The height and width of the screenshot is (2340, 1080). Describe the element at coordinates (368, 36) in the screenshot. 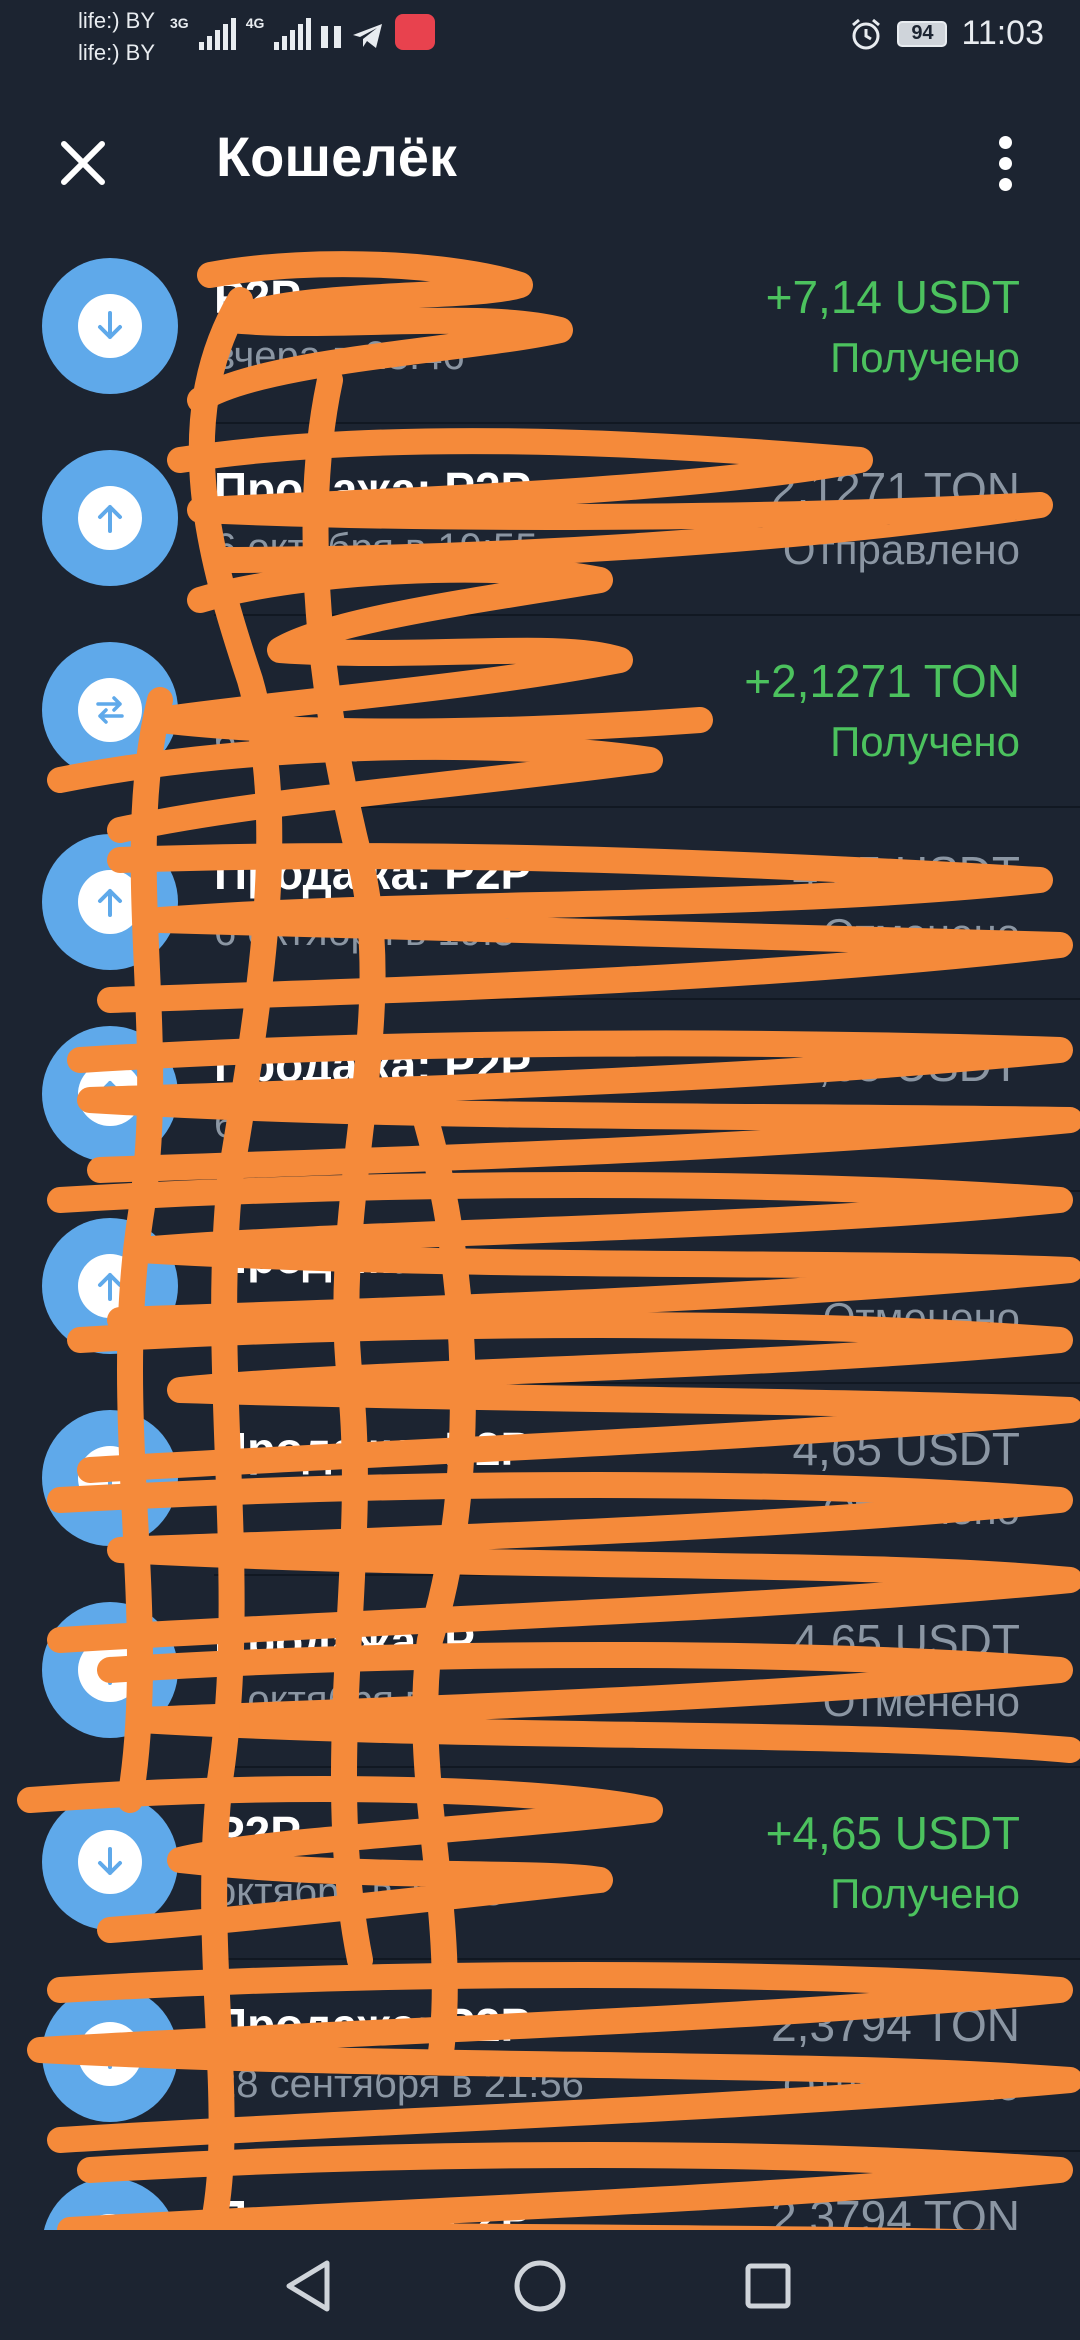

I see `telegram-icon` at that location.